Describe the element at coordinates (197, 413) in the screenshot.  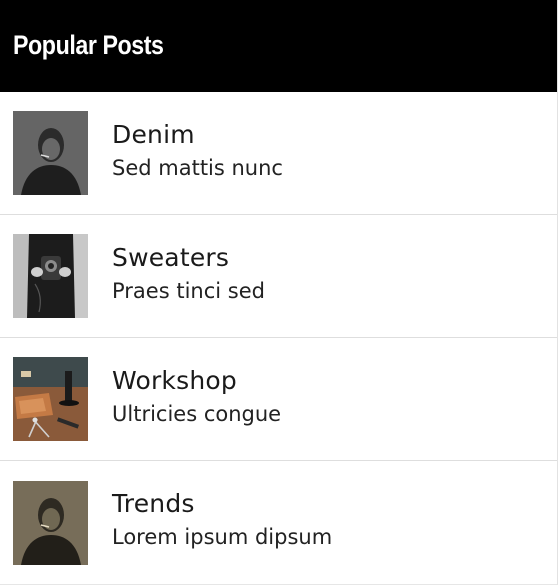
I see `post-subtitle: Ultricies congue` at that location.